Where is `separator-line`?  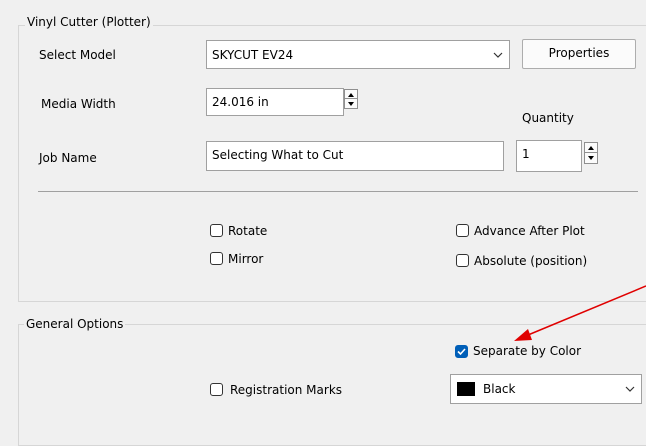
separator-line is located at coordinates (338, 191).